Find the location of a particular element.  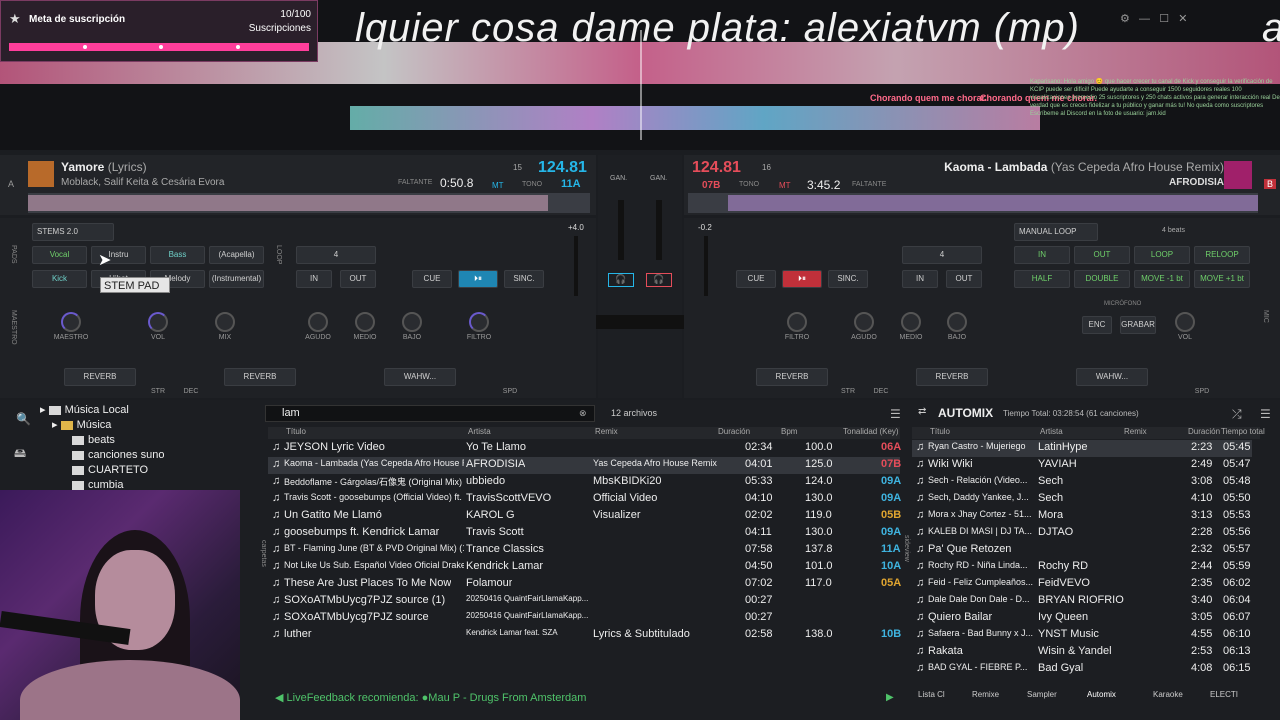

pad-acapella: (Acapella) is located at coordinates (236, 255).